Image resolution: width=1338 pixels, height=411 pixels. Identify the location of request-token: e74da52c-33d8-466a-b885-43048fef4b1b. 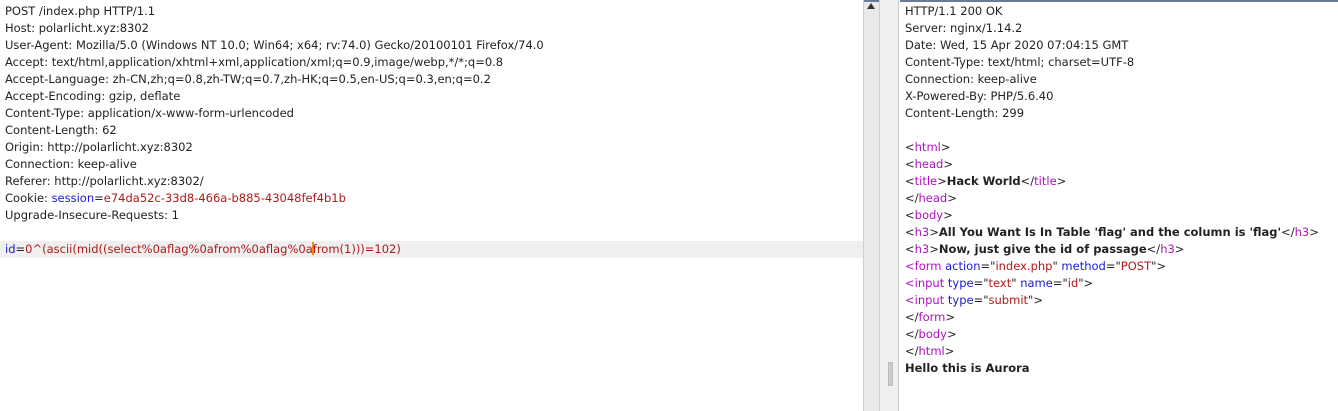
(224, 198).